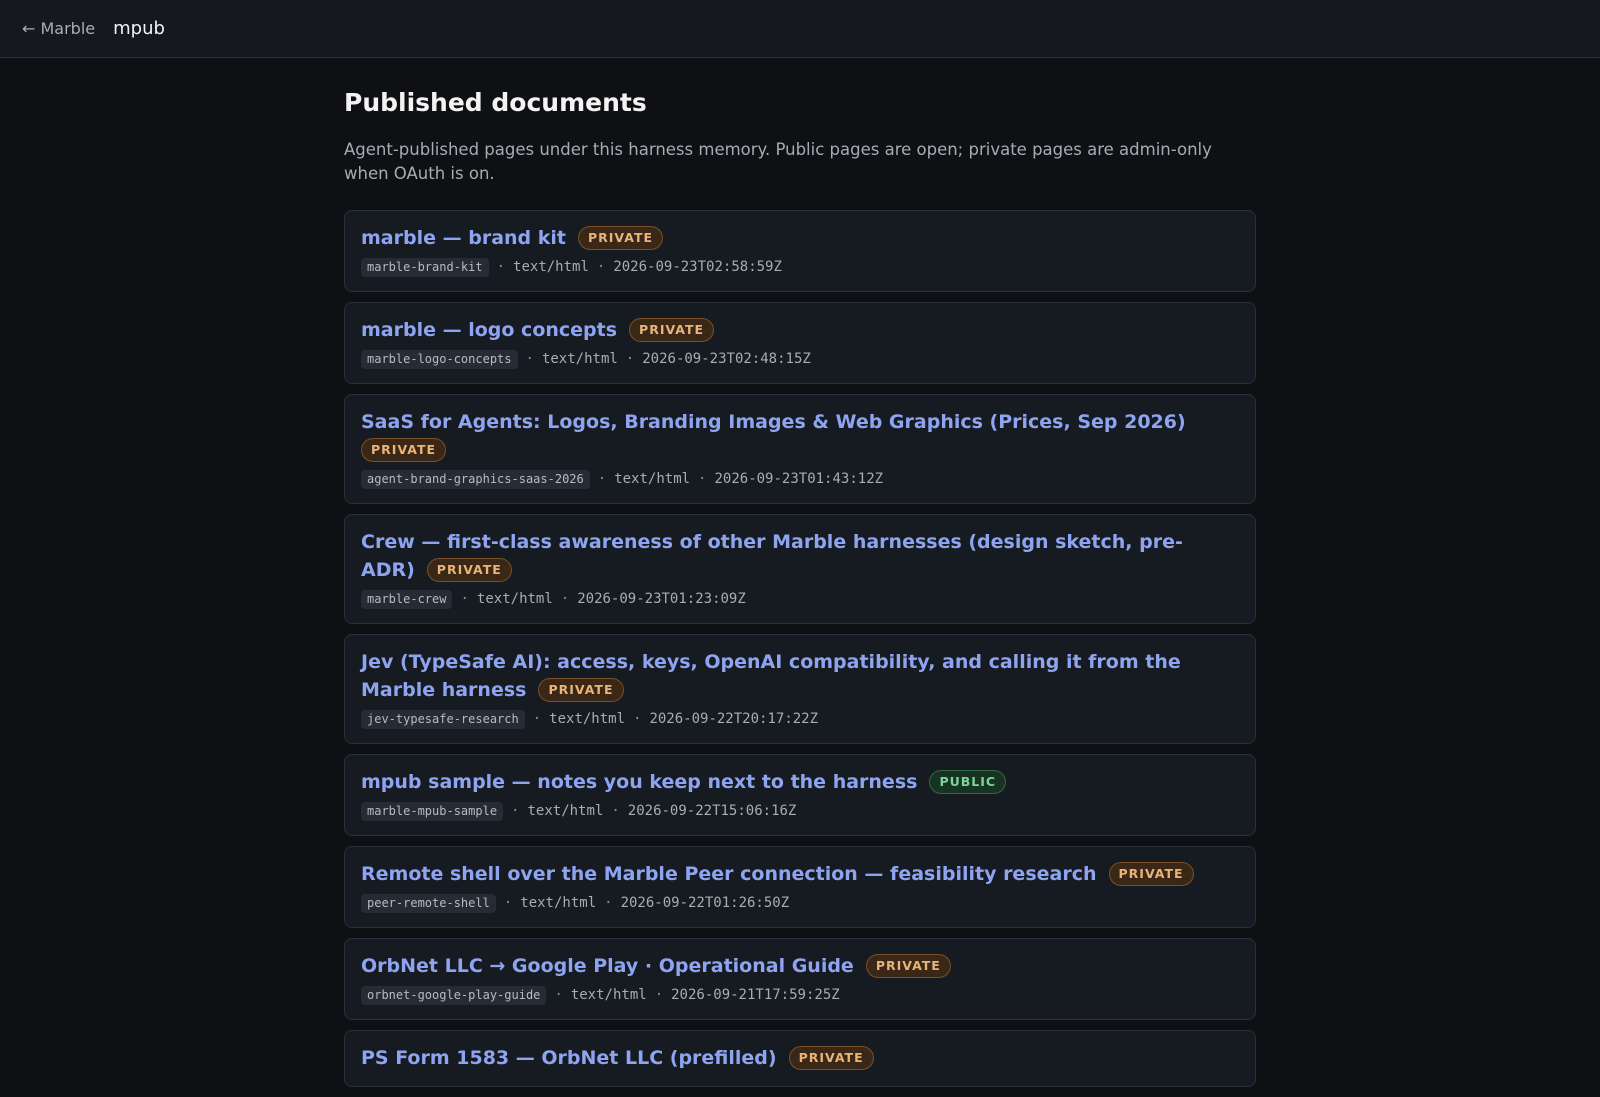  Describe the element at coordinates (439, 359) in the screenshot. I see `document-slug: marble-logo-concepts` at that location.